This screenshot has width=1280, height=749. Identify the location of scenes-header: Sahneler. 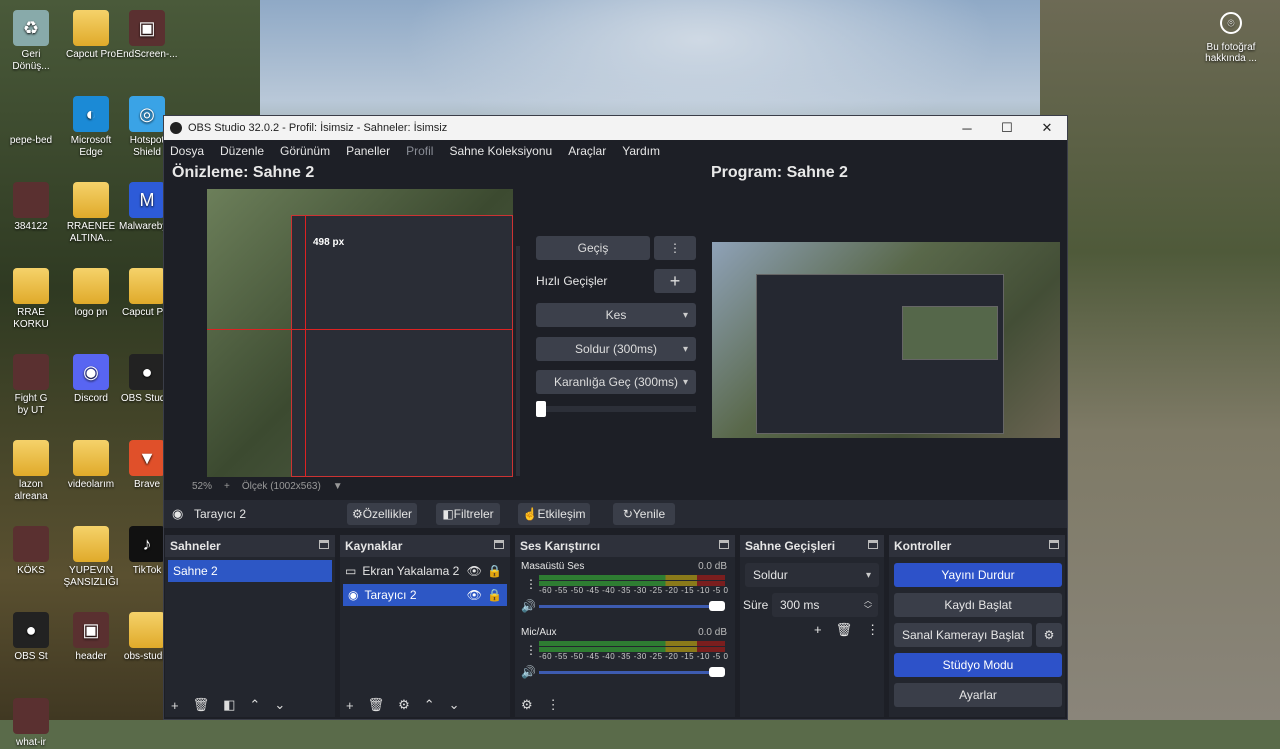
(250, 546).